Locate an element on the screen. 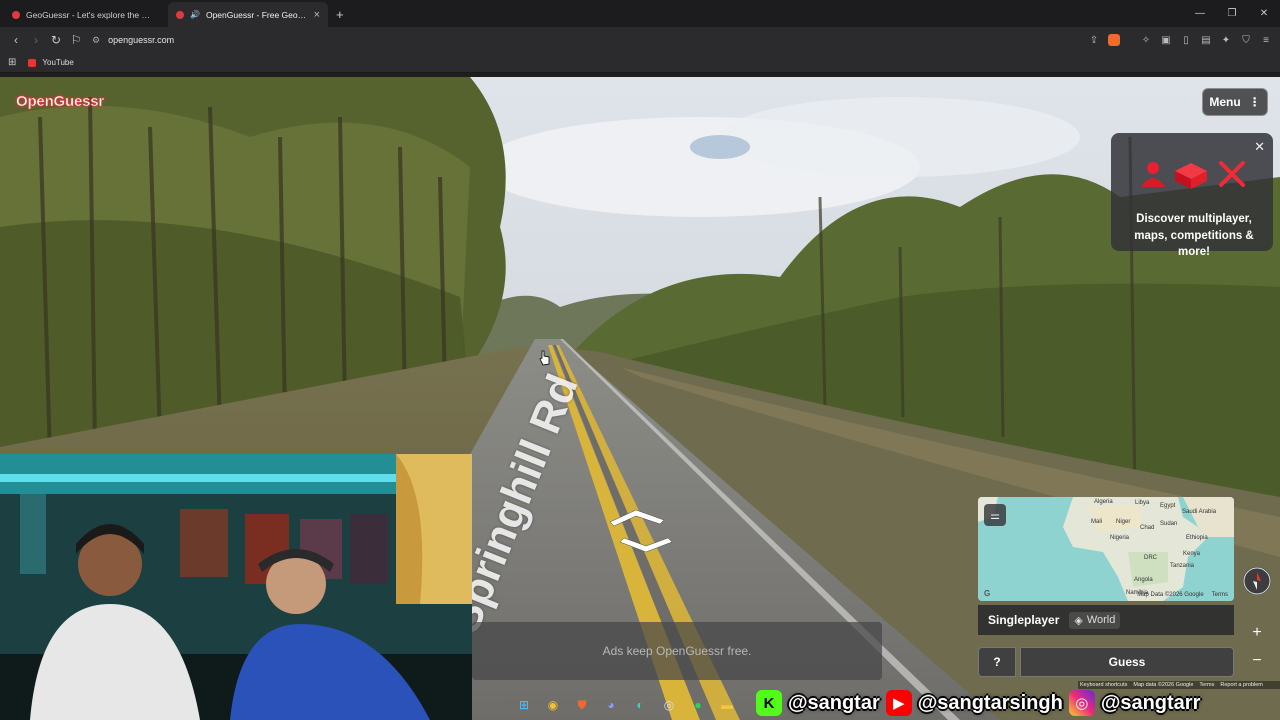  tab-openguessr: 🔊 OpenGuessr - Free GeoGuessr × is located at coordinates (248, 14).